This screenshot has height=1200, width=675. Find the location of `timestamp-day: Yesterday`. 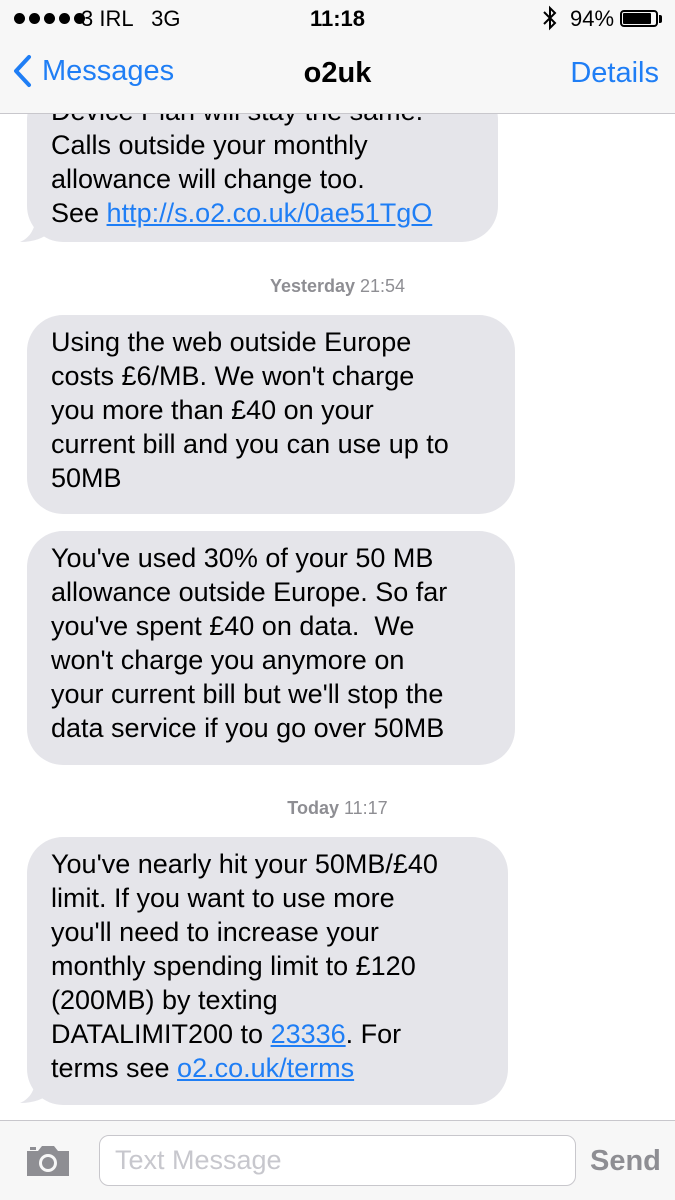

timestamp-day: Yesterday is located at coordinates (312, 286).